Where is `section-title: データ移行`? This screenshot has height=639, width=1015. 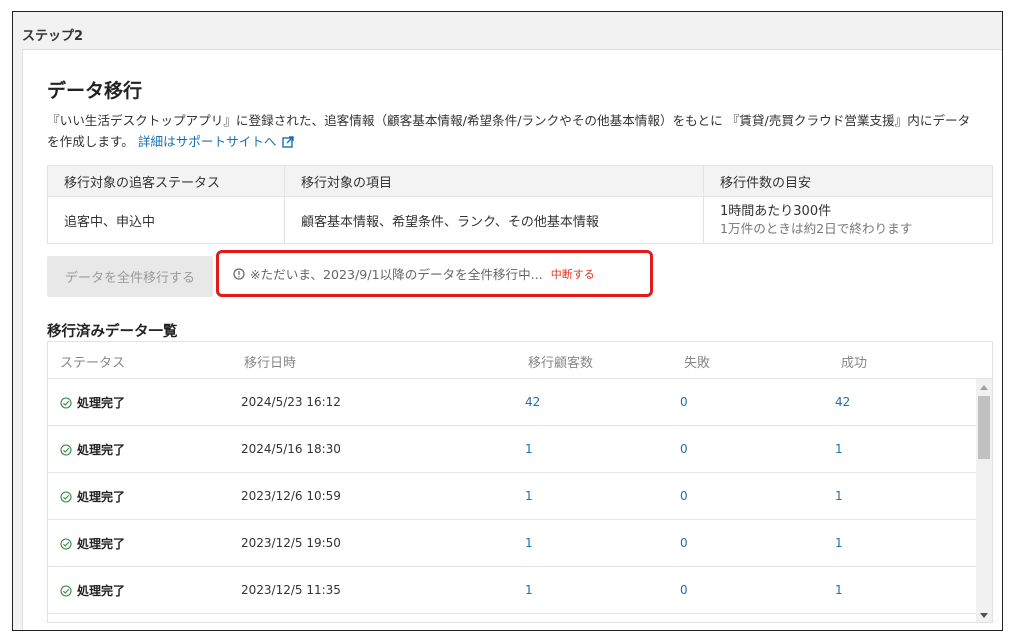 section-title: データ移行 is located at coordinates (95, 91).